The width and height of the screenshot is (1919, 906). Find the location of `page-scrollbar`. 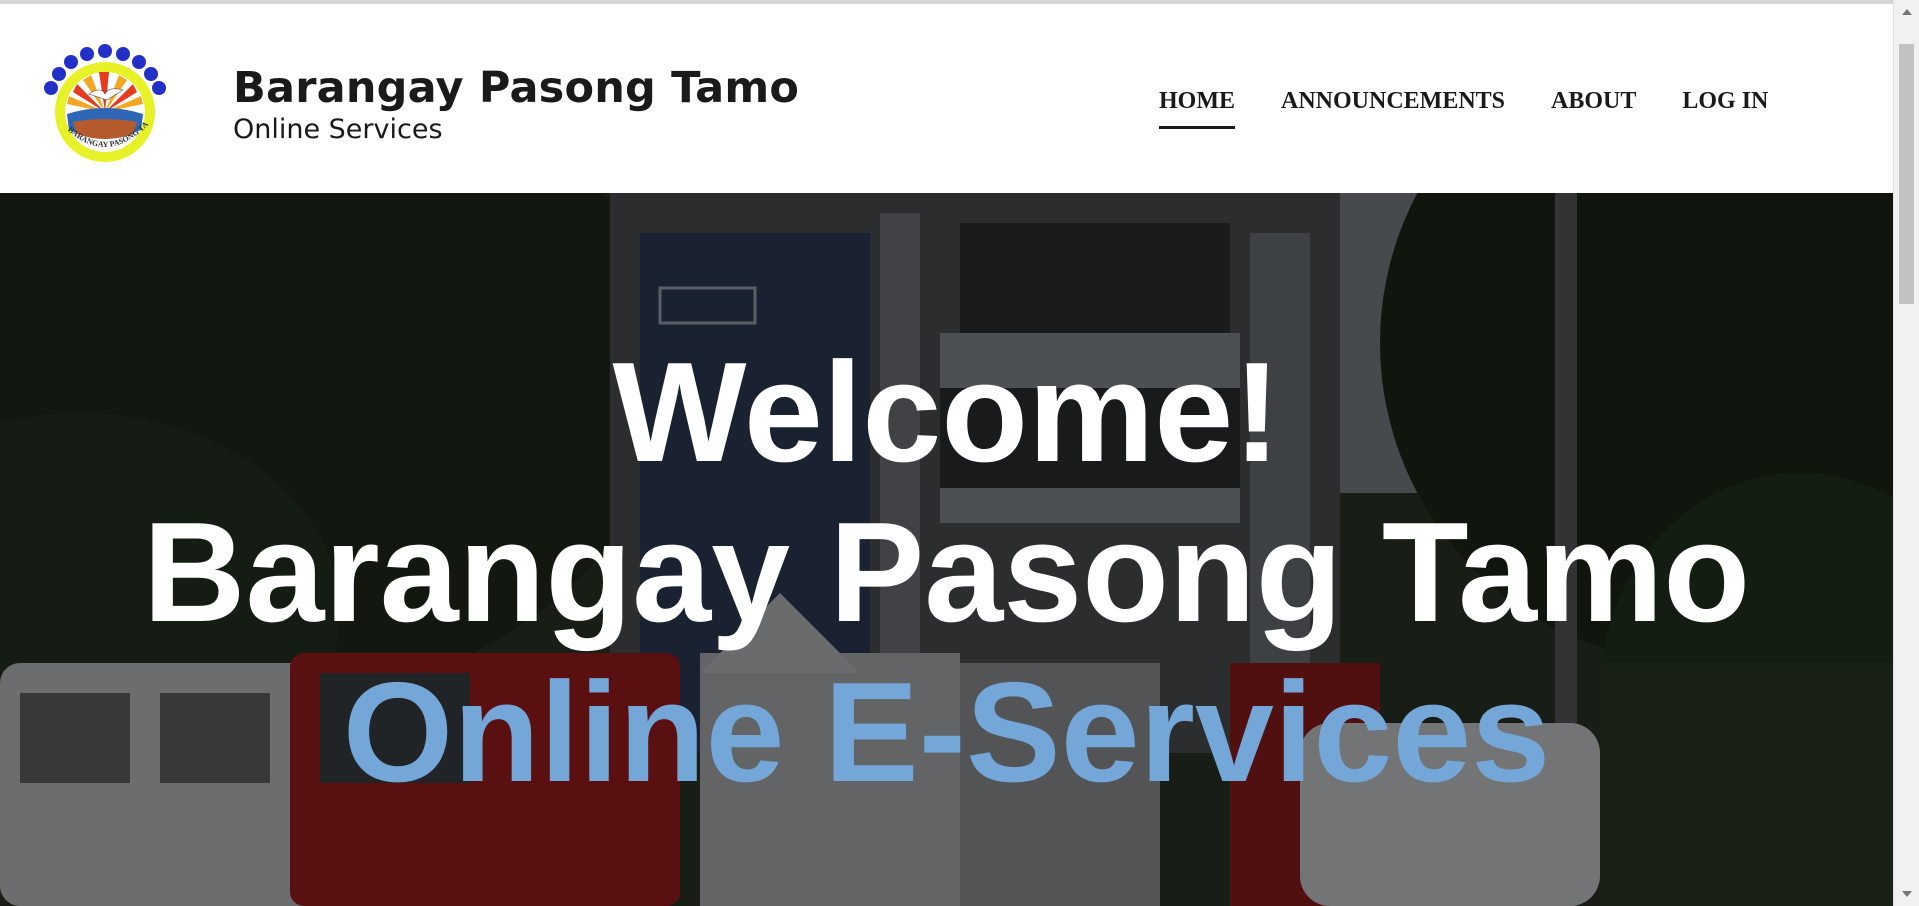

page-scrollbar is located at coordinates (1906, 453).